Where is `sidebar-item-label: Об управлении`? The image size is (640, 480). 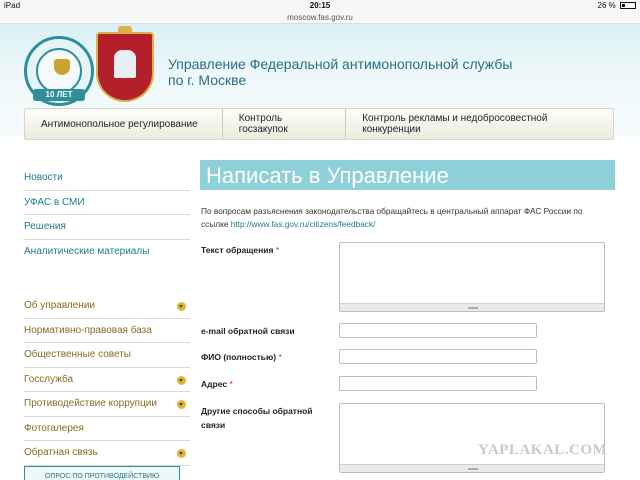
sidebar-item-label: Об управлении is located at coordinates (59, 306).